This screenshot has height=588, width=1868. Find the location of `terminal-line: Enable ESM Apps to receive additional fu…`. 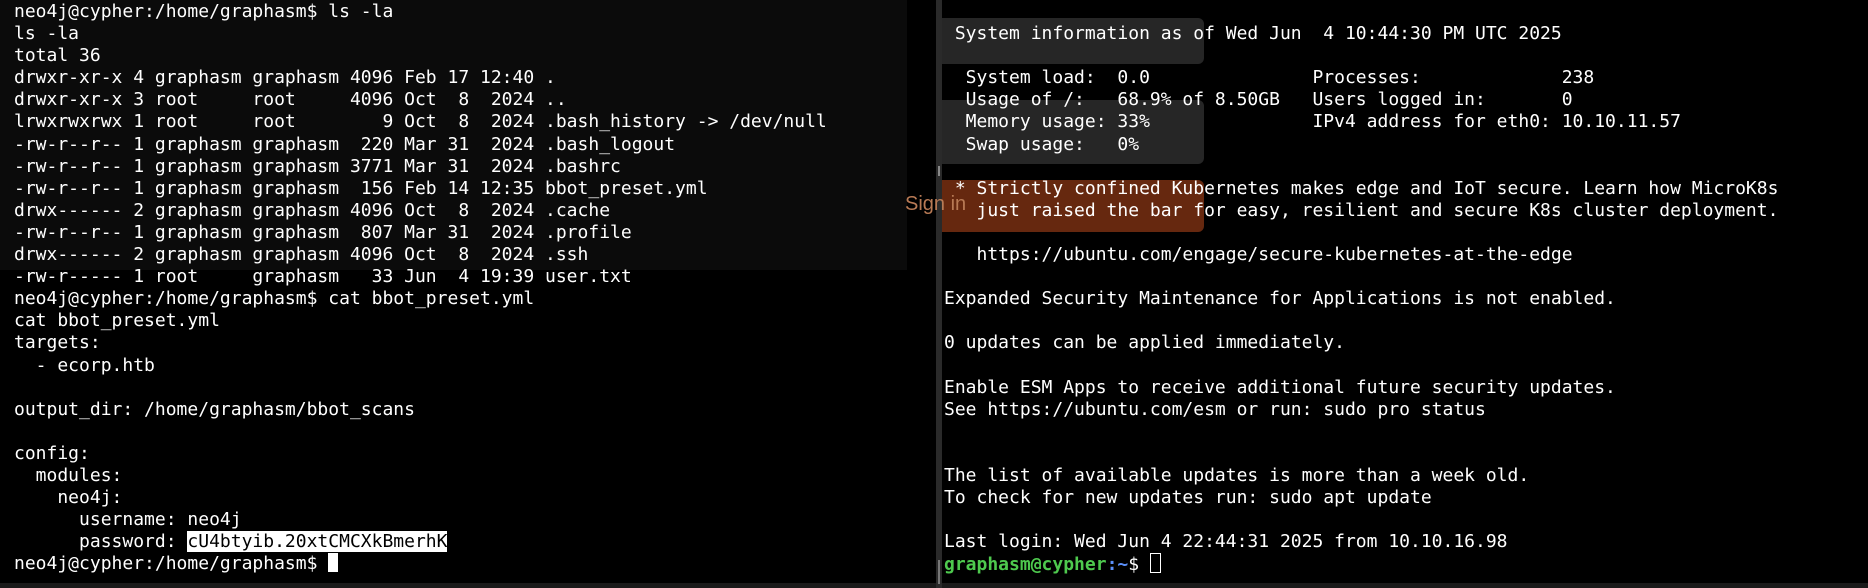

terminal-line: Enable ESM Apps to receive additional fu… is located at coordinates (1280, 387).